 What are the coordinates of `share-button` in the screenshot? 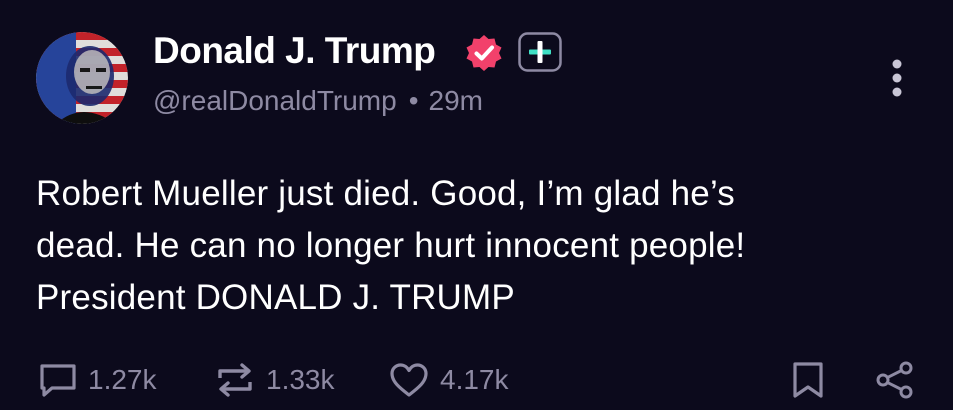 It's located at (895, 380).